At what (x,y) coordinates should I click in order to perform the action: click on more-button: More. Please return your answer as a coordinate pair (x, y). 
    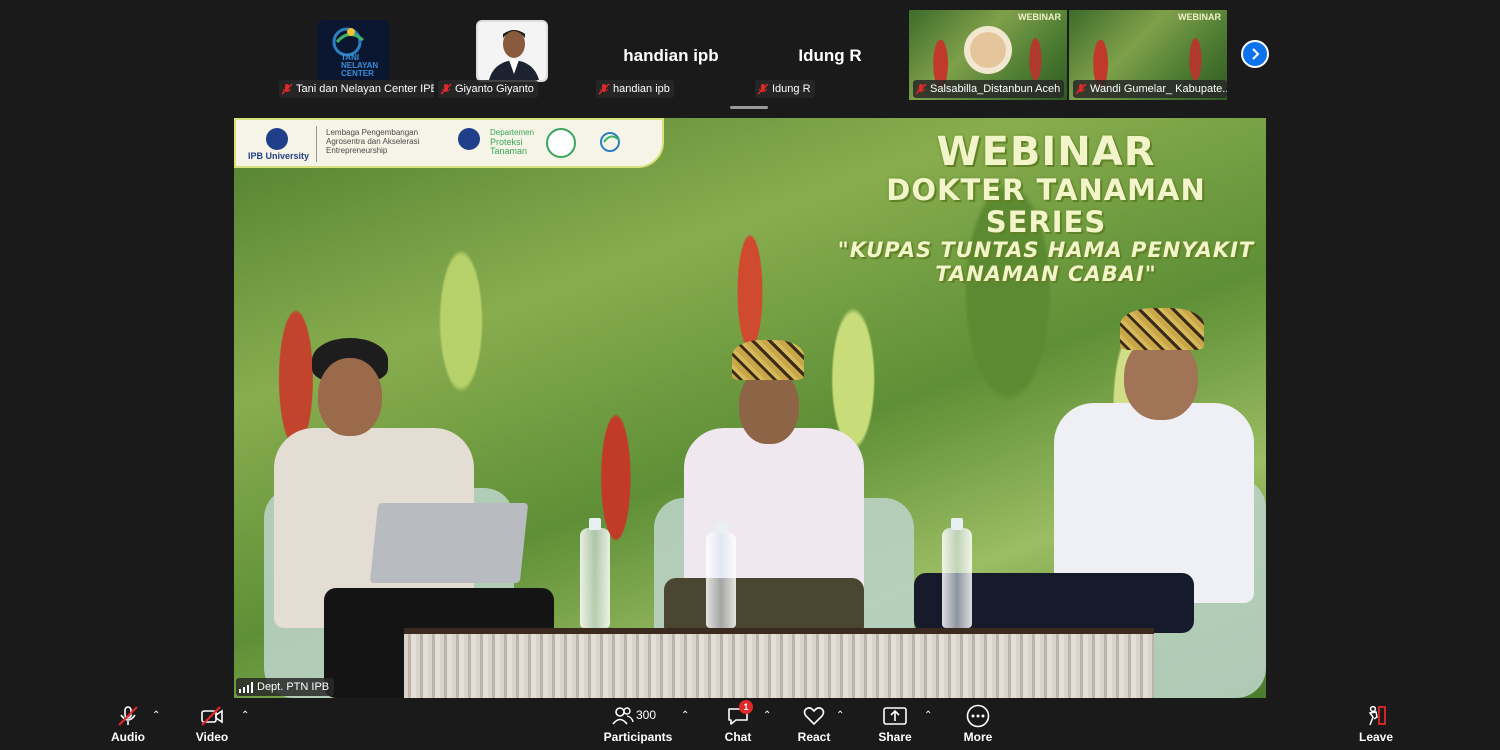
    Looking at the image, I should click on (978, 724).